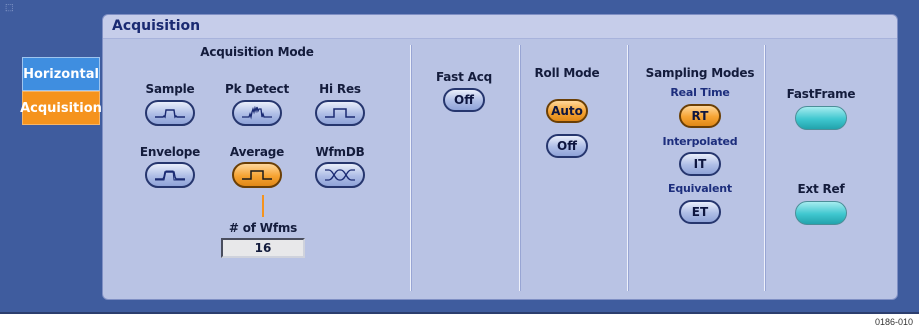 The height and width of the screenshot is (328, 919). What do you see at coordinates (821, 189) in the screenshot?
I see `ext-ref-label: Ext Ref` at bounding box center [821, 189].